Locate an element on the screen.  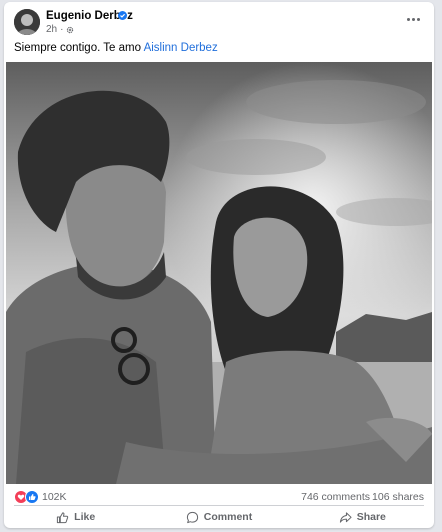
post-actions: Like Comment Share is located at coordinates (219, 517).